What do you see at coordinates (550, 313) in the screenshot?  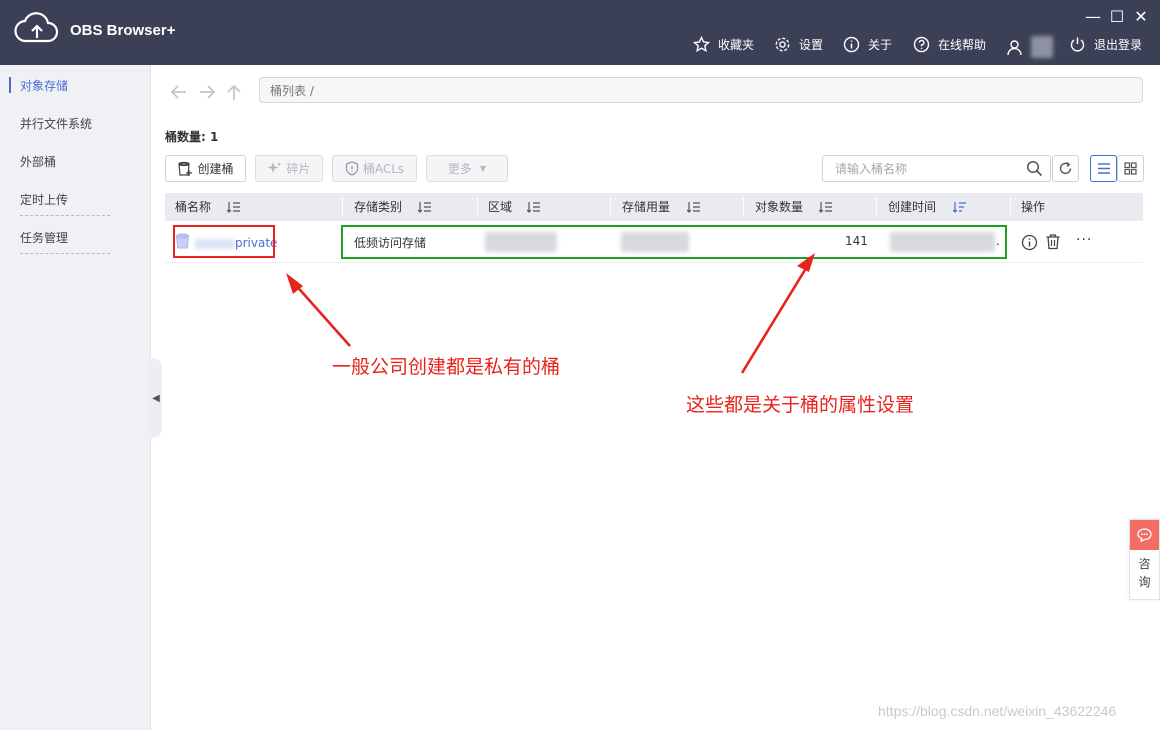 I see `annotation-arrows` at bounding box center [550, 313].